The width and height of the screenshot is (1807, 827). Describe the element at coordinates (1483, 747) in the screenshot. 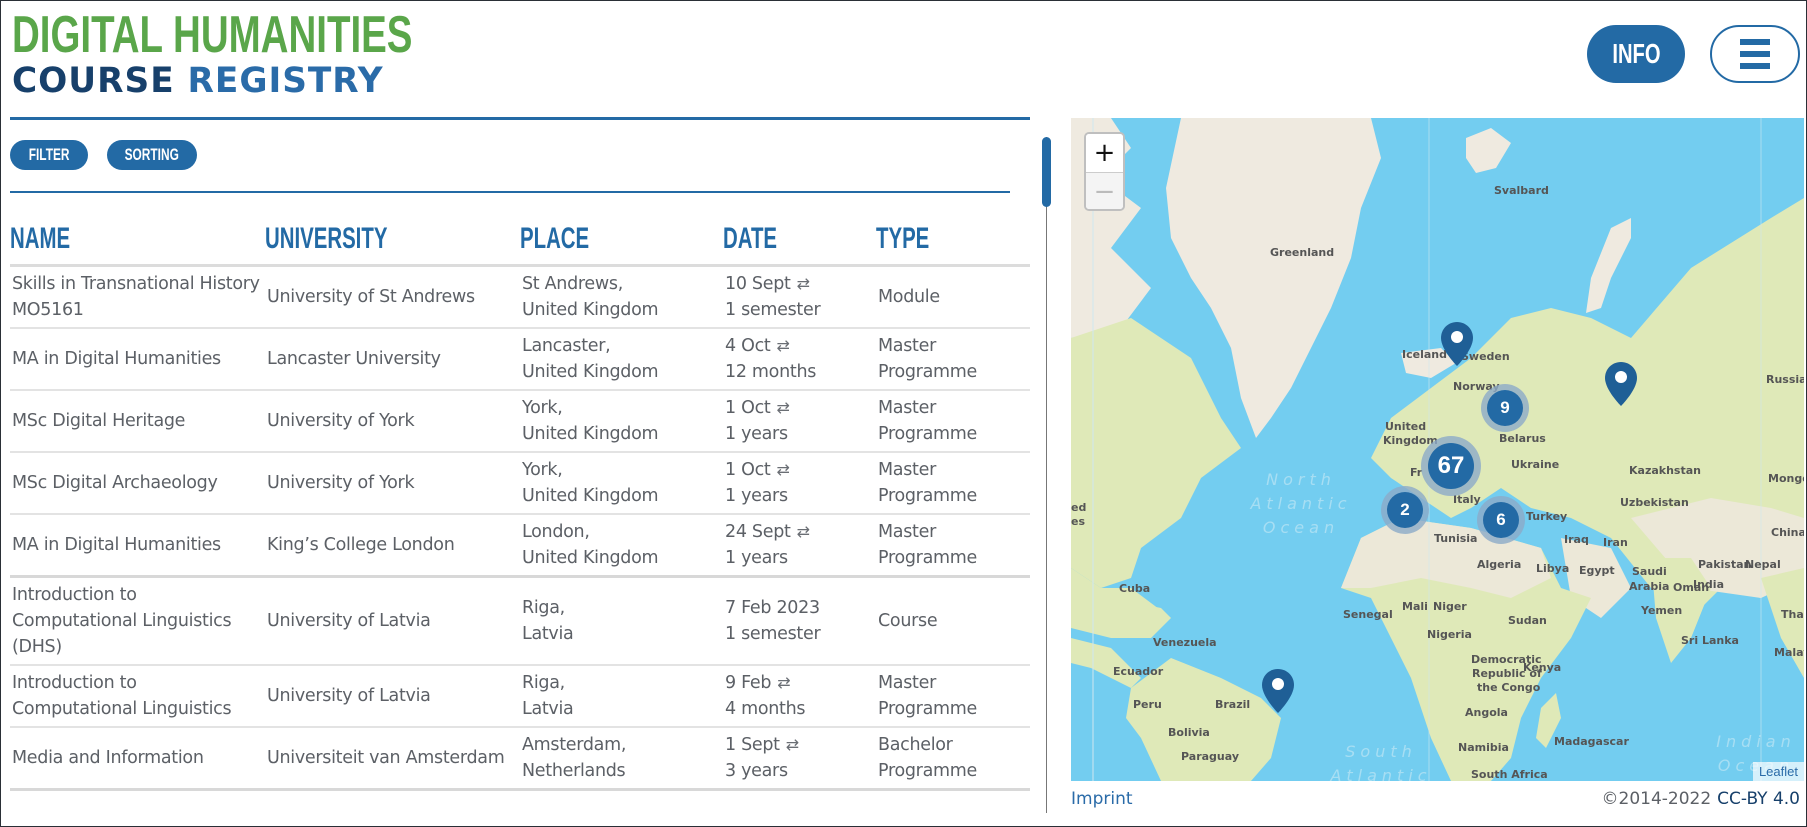

I see `map-label: Namibia` at that location.